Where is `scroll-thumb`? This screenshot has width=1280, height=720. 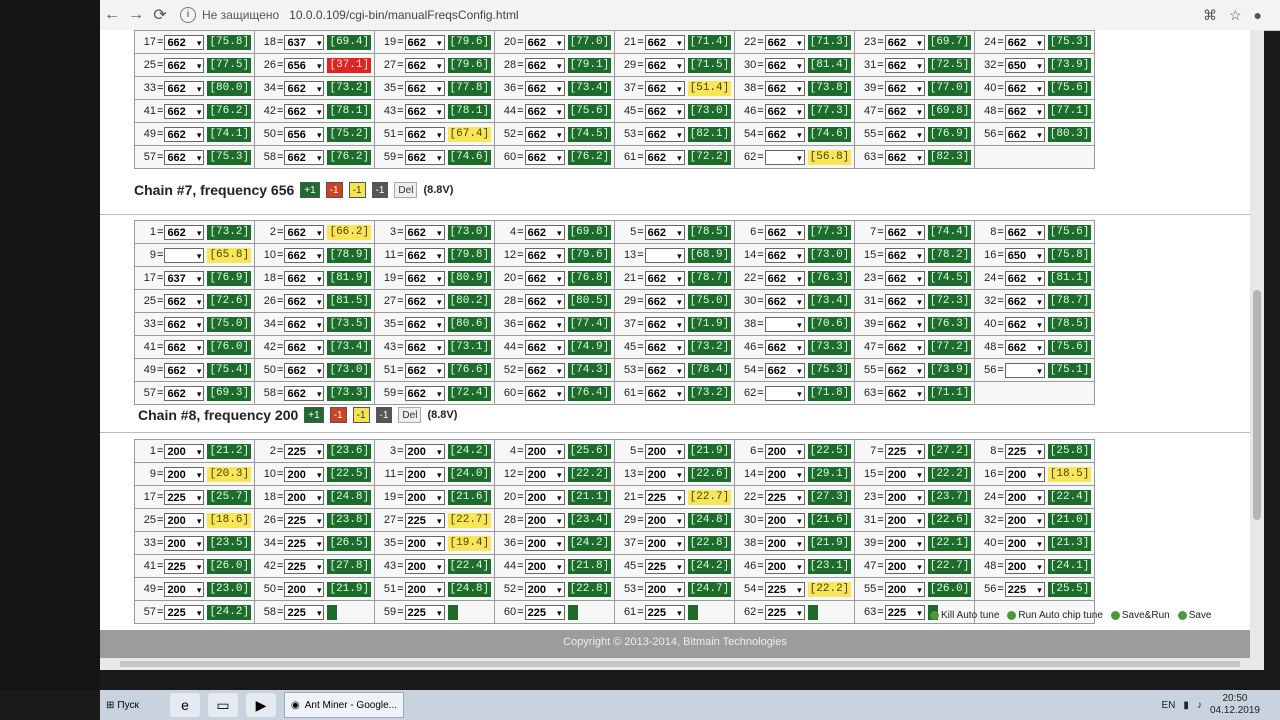
scroll-thumb is located at coordinates (680, 664).